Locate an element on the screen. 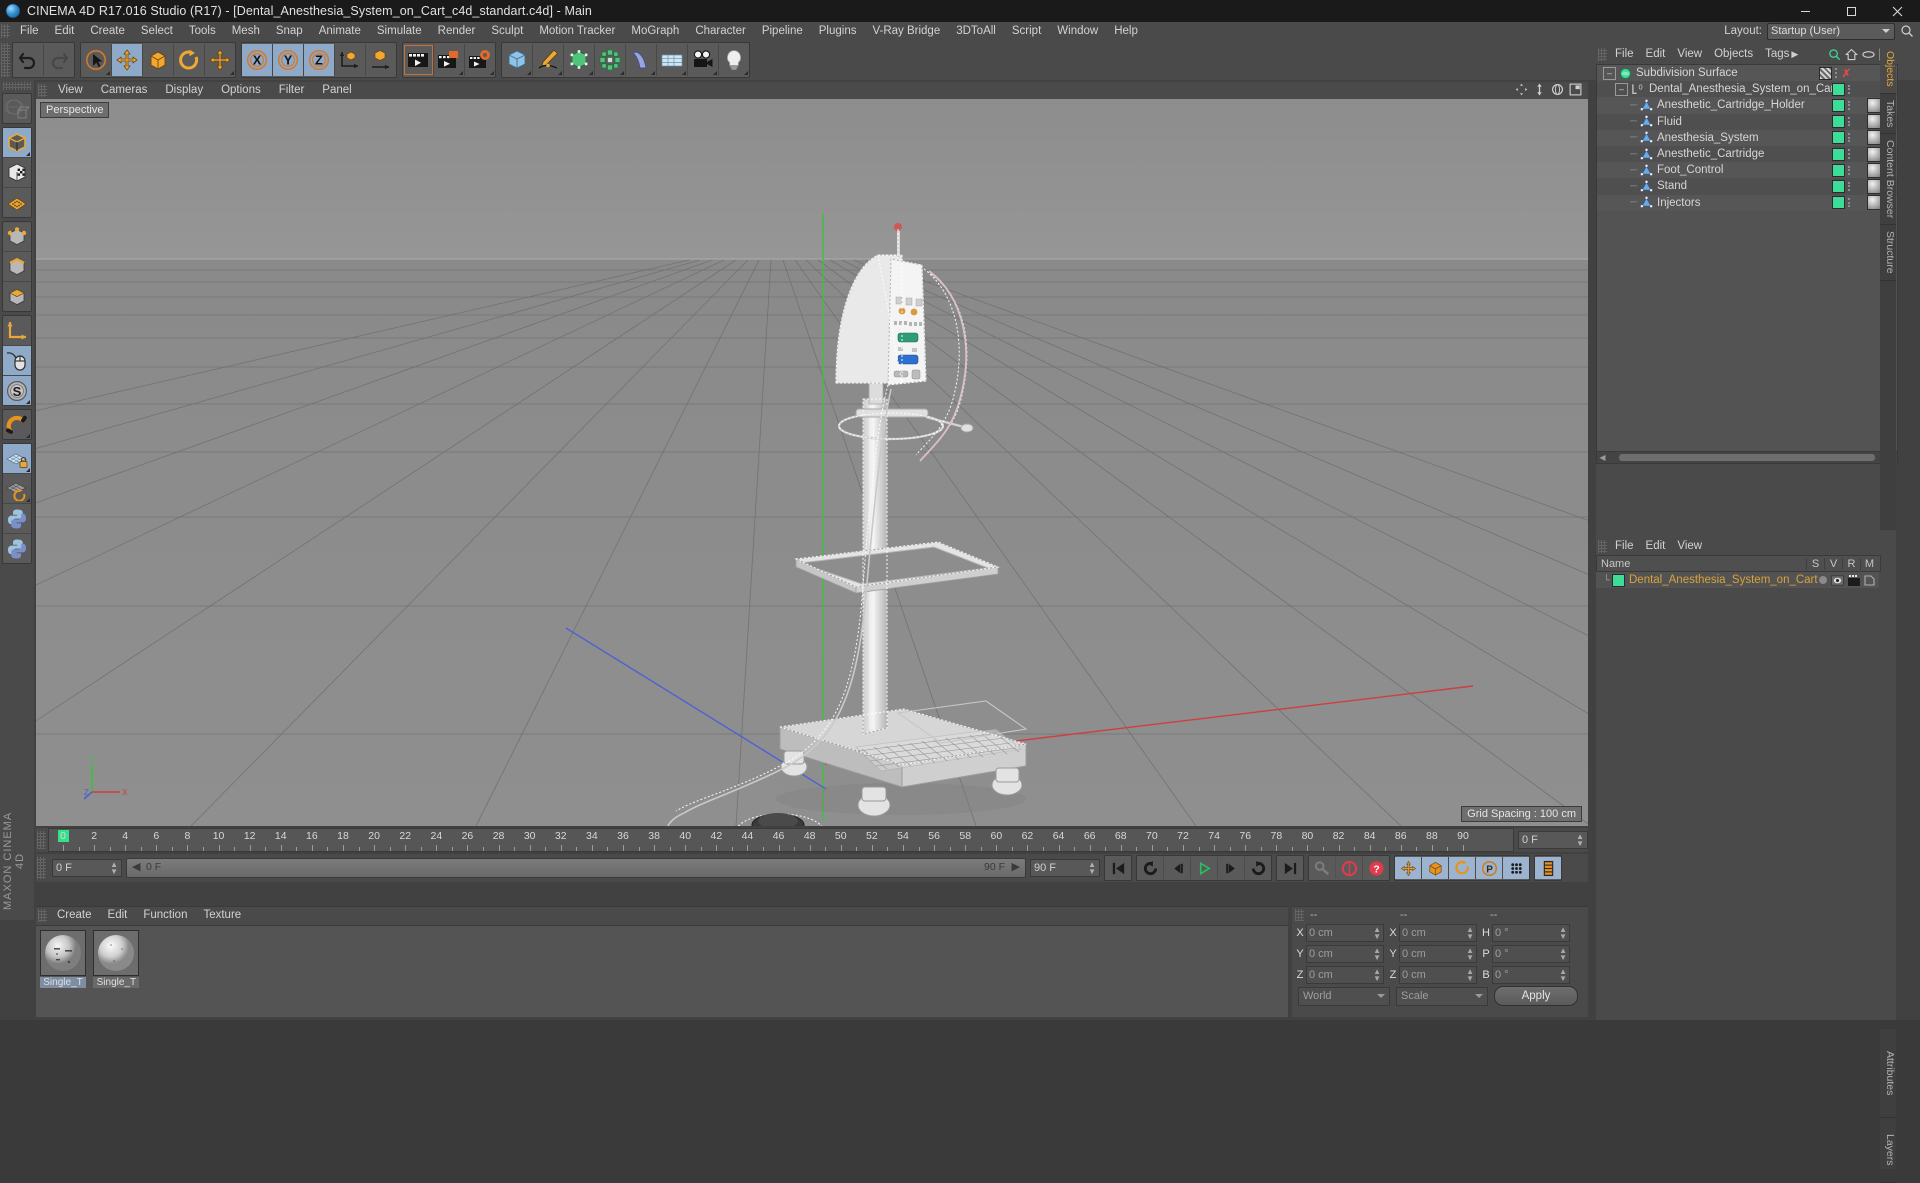 This screenshot has height=1183, width=1920. object-menu-tags: Tags is located at coordinates (1775, 54).